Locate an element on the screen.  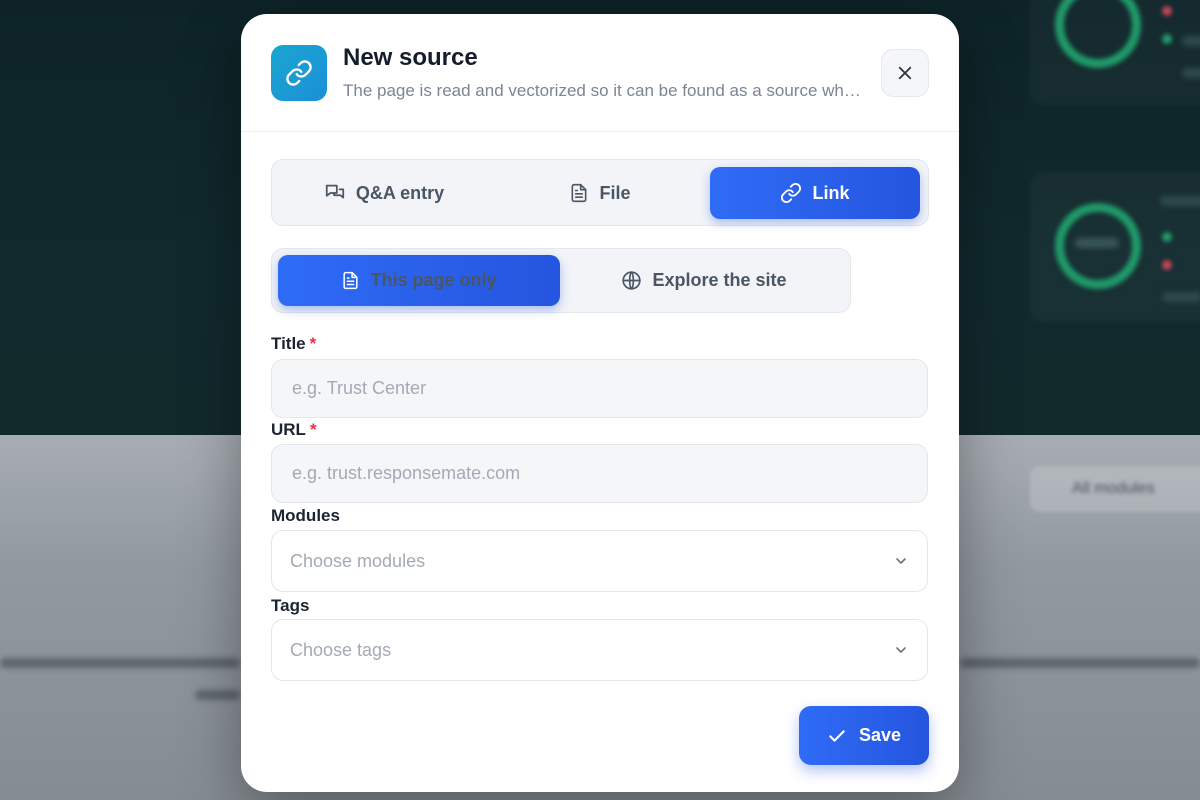
close-icon is located at coordinates (905, 73).